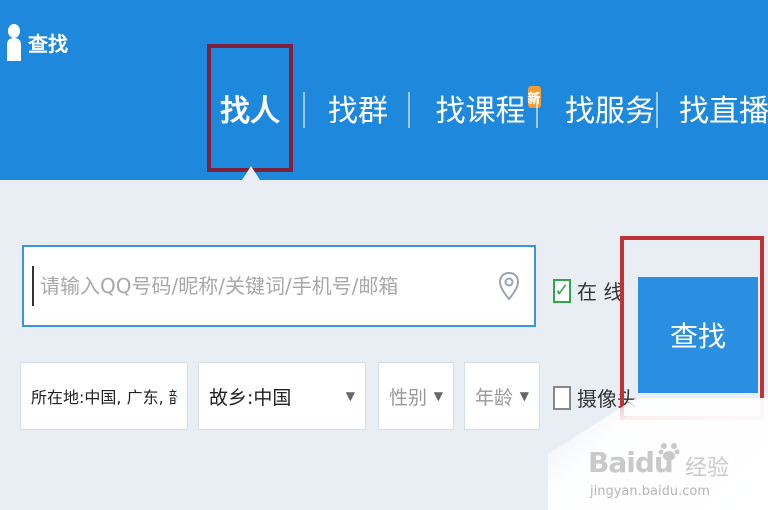 The image size is (768, 510). What do you see at coordinates (509, 286) in the screenshot?
I see `location-pin-icon` at bounding box center [509, 286].